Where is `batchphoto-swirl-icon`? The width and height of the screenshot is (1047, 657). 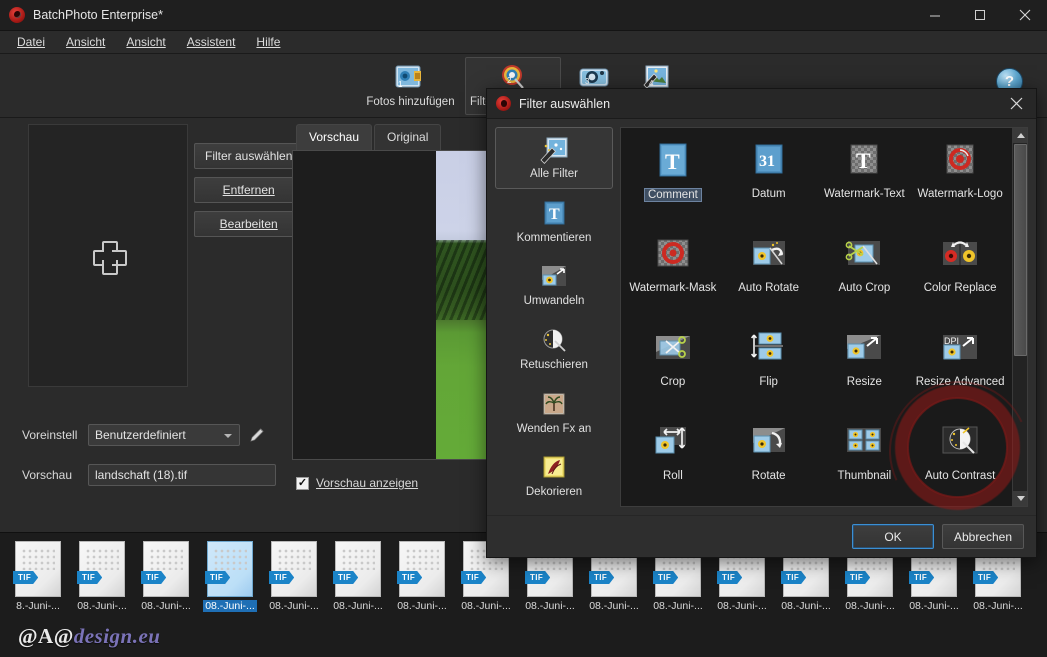
batchphoto-swirl-icon is located at coordinates (503, 103).